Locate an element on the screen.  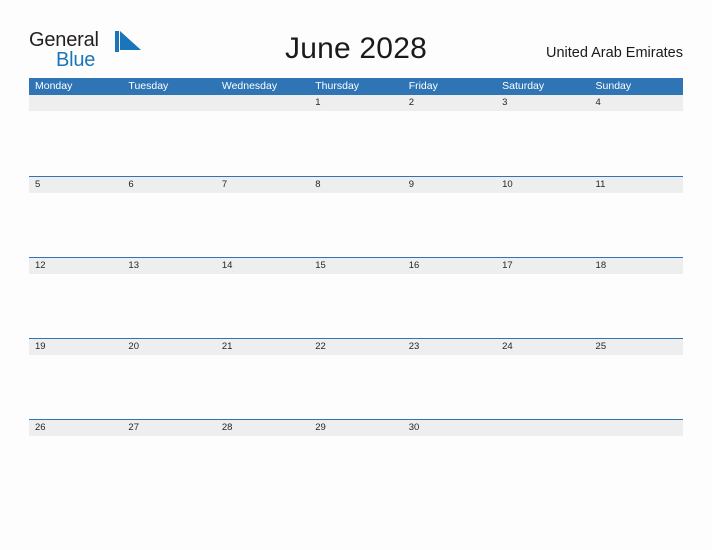
week-date-band: 1 2 3 4 is located at coordinates (356, 103).